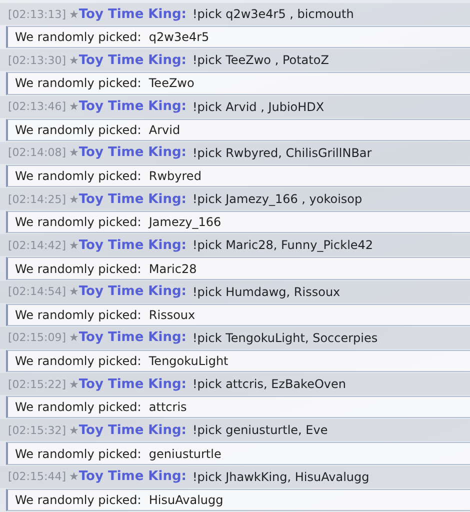 The width and height of the screenshot is (470, 512). Describe the element at coordinates (37, 60) in the screenshot. I see `timestamp: [02:13:30]` at that location.